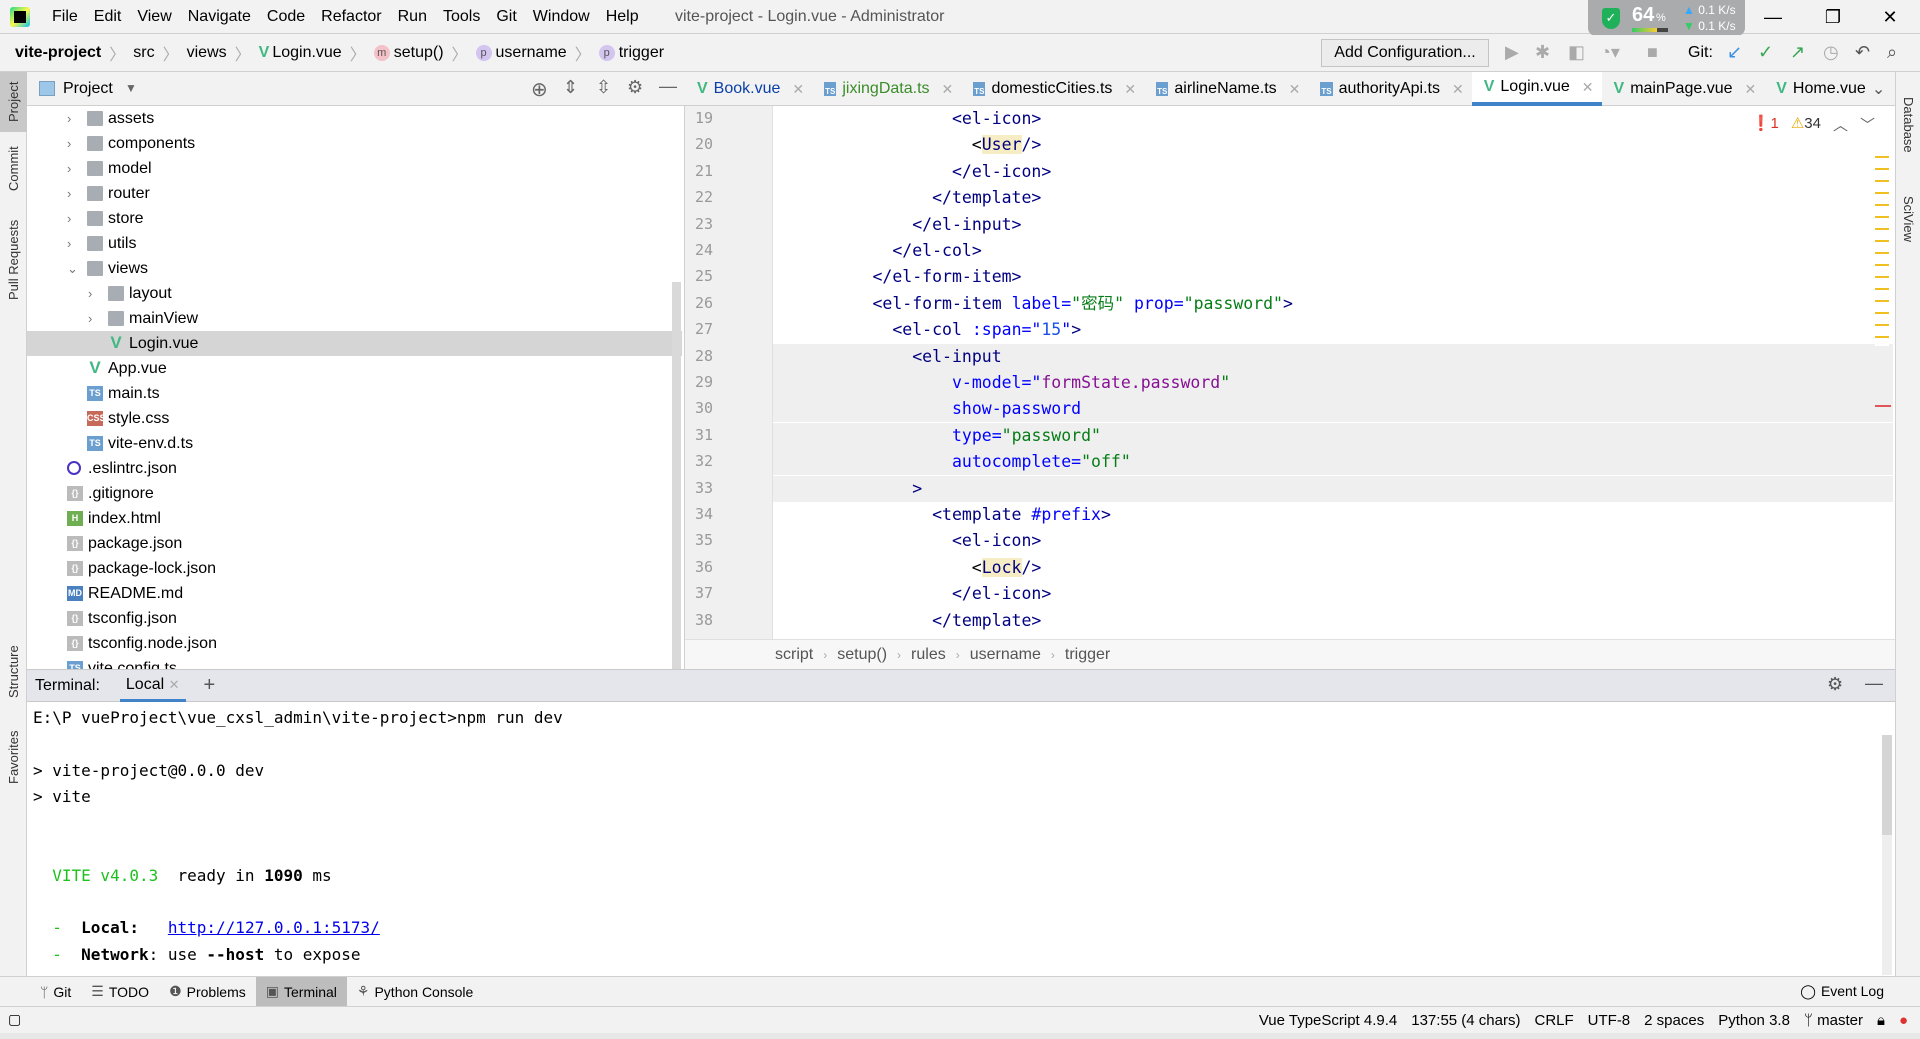 The width and height of the screenshot is (1920, 1039). What do you see at coordinates (622, 17) in the screenshot?
I see `menu-help: Help` at bounding box center [622, 17].